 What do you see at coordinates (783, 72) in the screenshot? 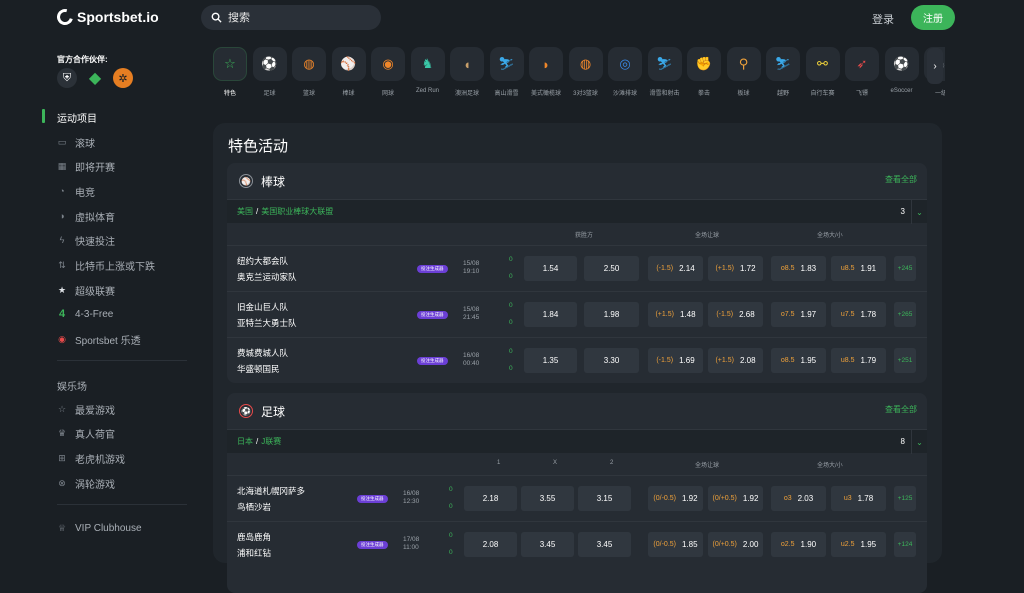
I see `category-14: ⛷ 越野` at bounding box center [783, 72].